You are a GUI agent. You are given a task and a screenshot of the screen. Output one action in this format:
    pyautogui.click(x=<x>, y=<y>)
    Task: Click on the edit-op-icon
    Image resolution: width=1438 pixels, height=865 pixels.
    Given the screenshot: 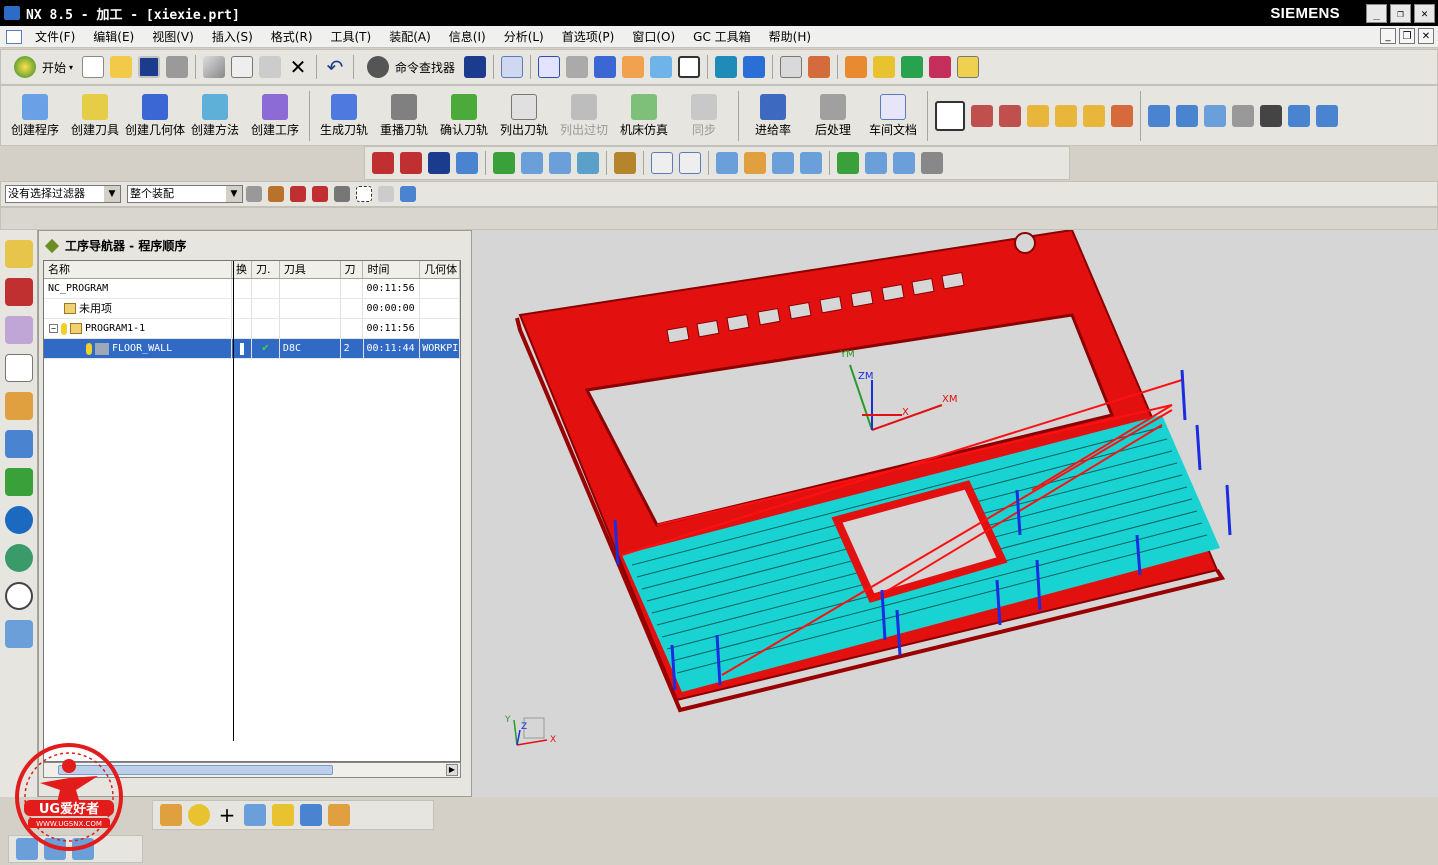 What is the action you would take?
    pyautogui.click(x=1159, y=115)
    